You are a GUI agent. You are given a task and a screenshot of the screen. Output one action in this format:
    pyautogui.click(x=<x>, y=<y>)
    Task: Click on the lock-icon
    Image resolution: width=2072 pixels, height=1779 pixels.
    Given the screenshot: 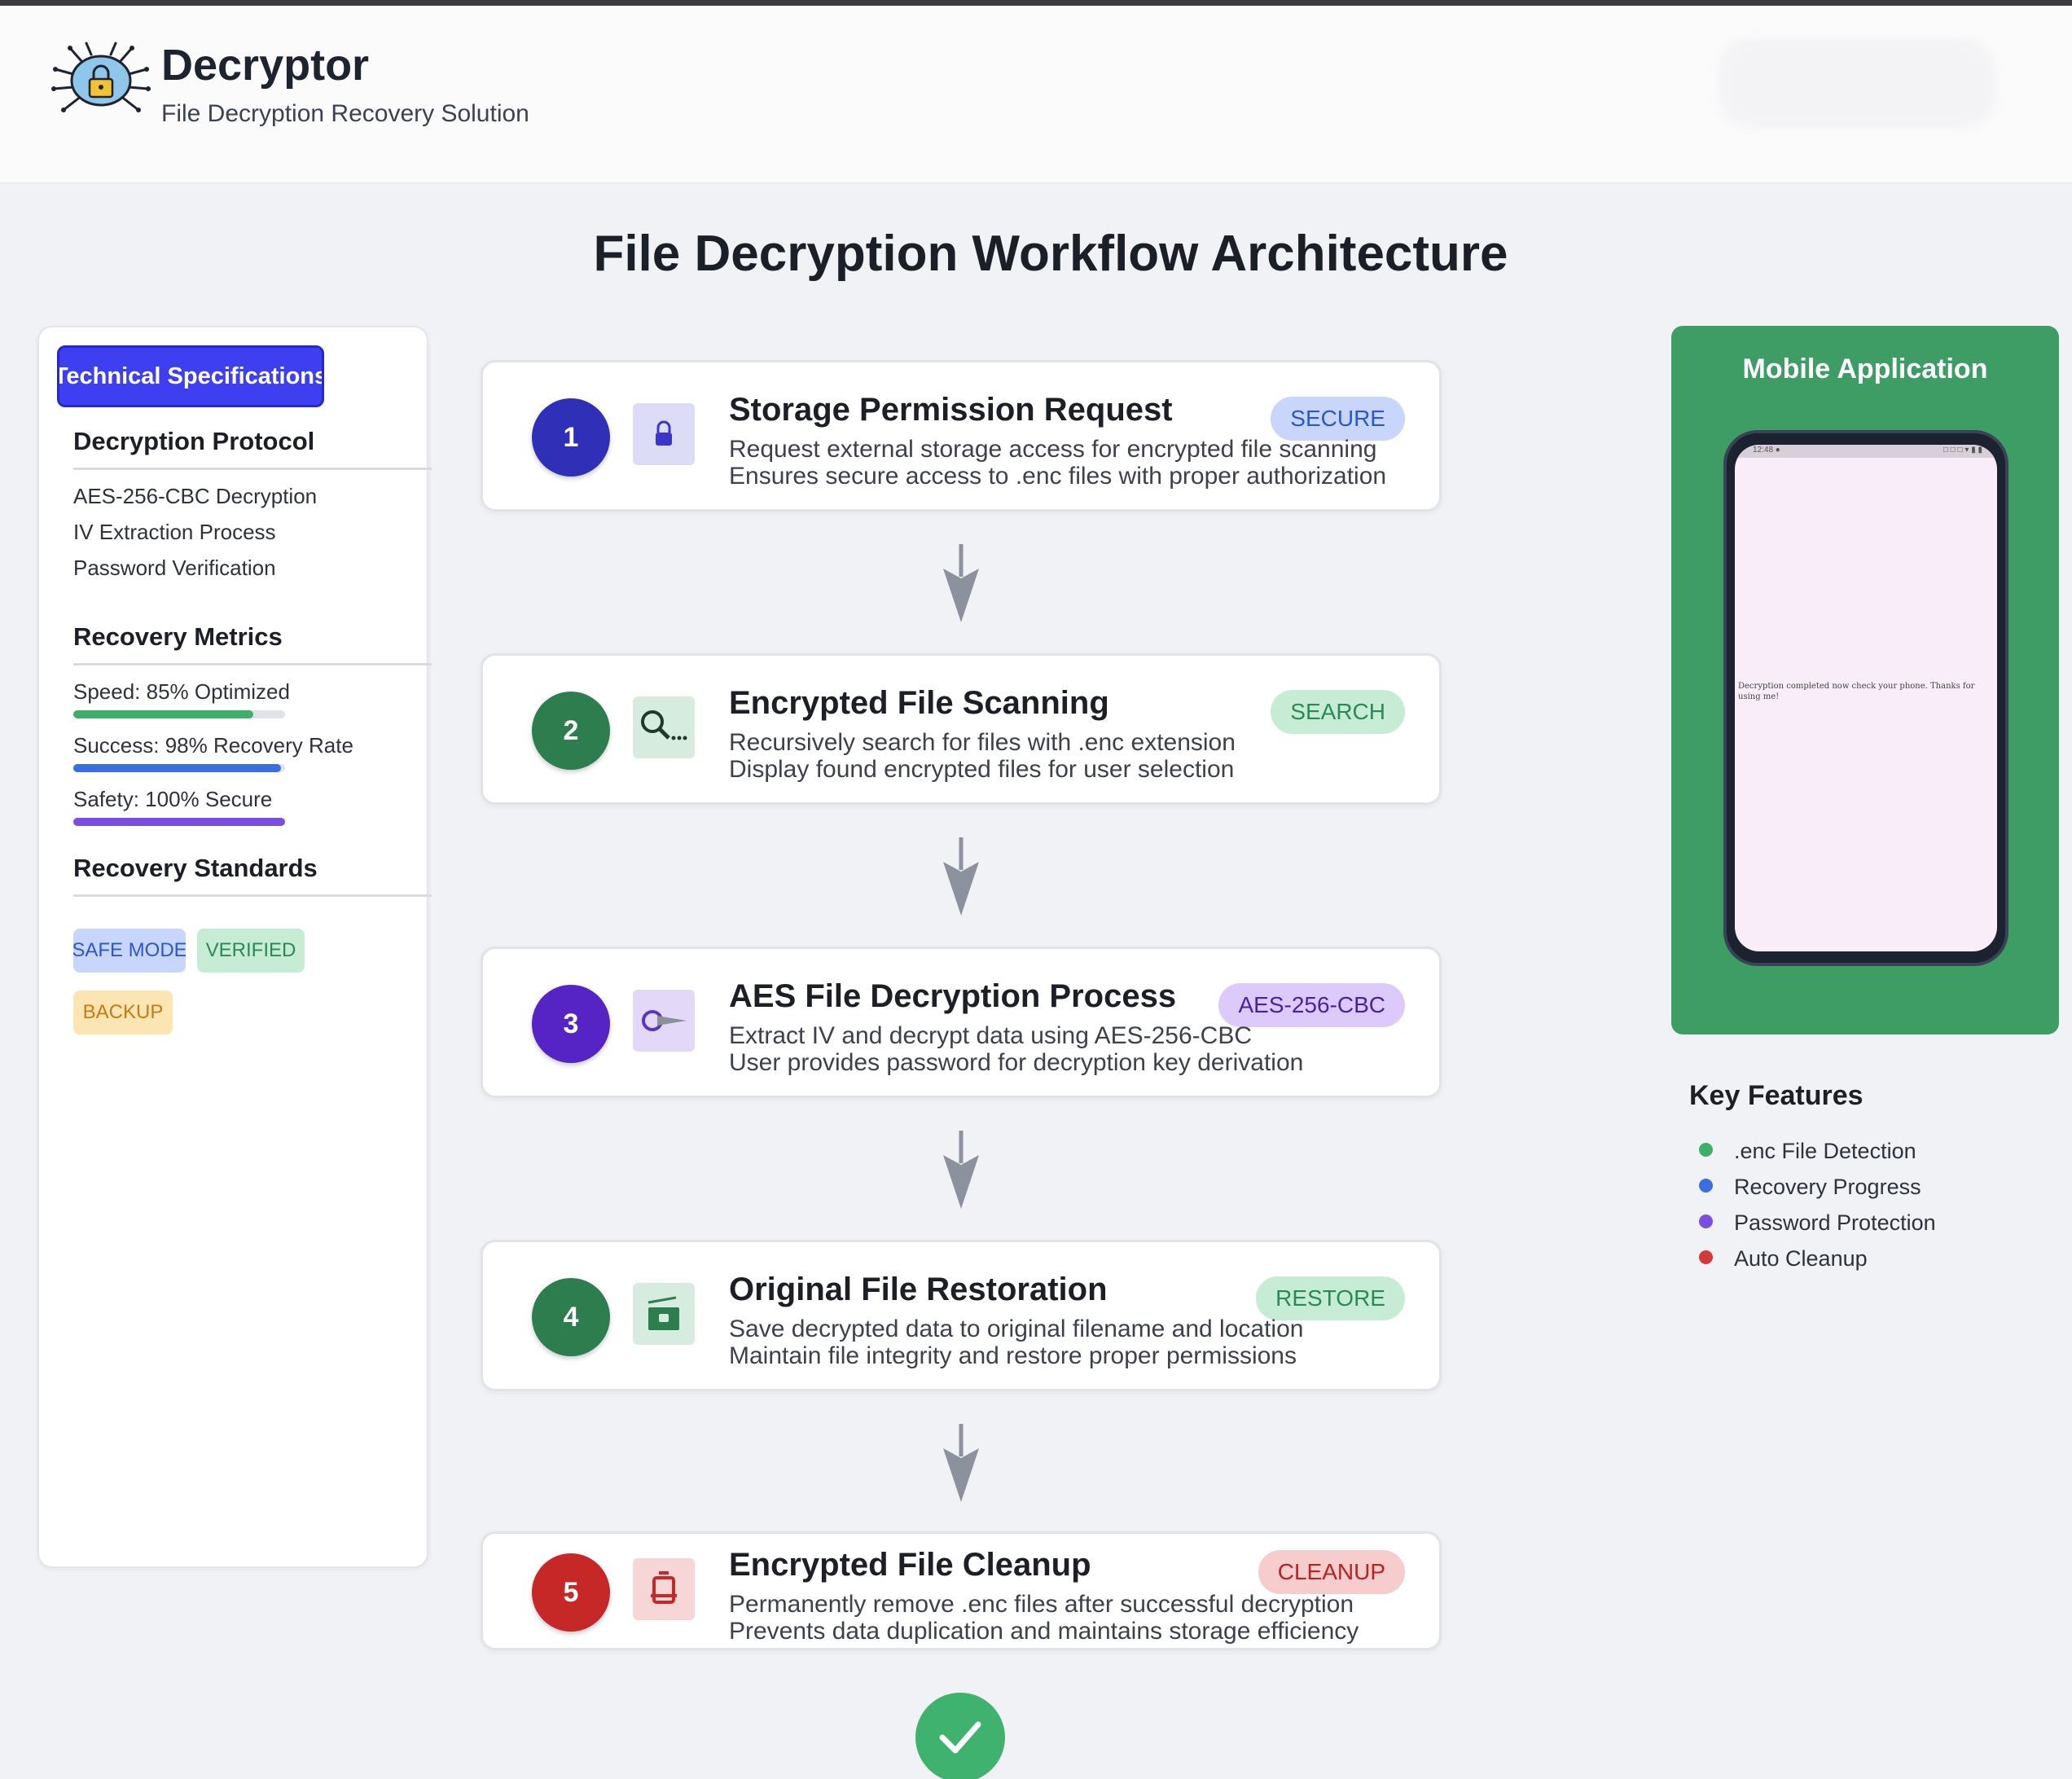 What is the action you would take?
    pyautogui.click(x=664, y=434)
    